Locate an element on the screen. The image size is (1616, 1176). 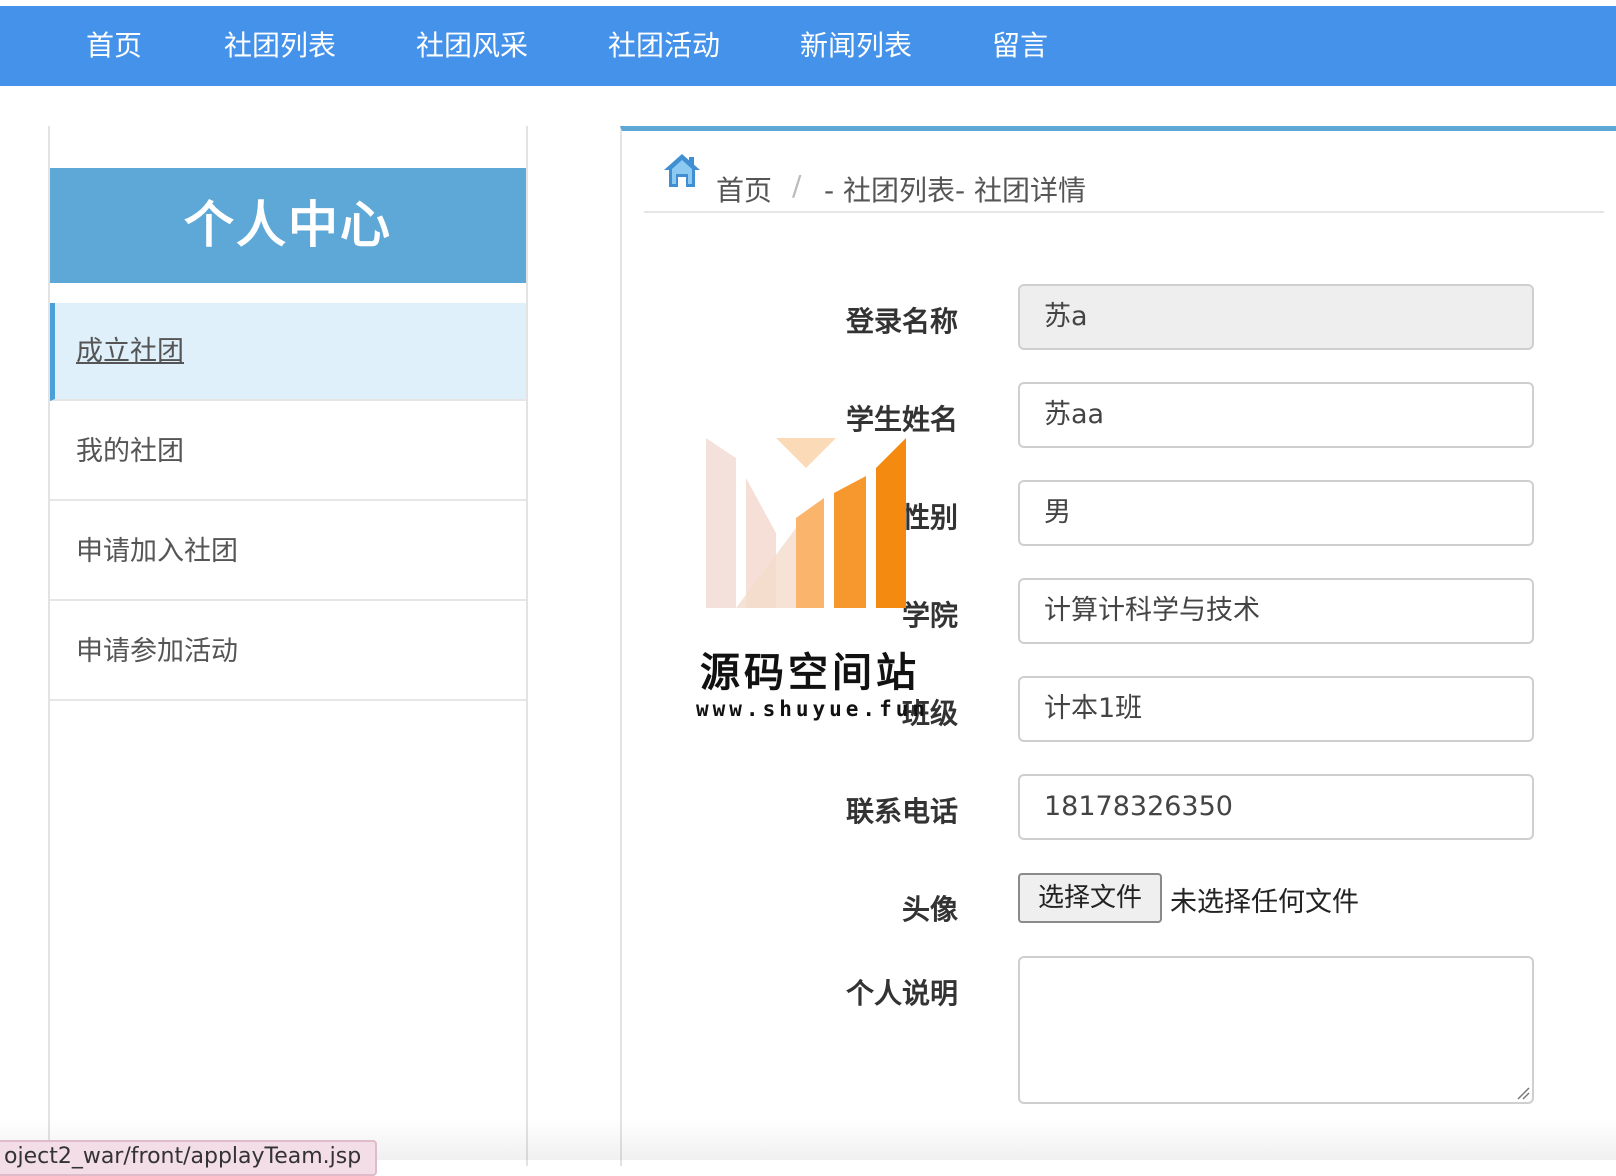
resize-grip-icon is located at coordinates (1523, 1093).